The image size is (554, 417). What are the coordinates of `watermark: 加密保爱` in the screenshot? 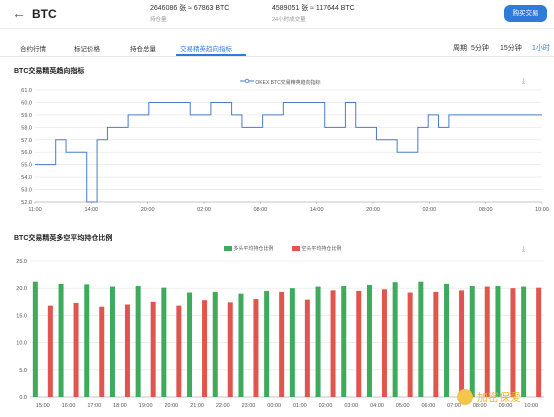 It's located at (502, 397).